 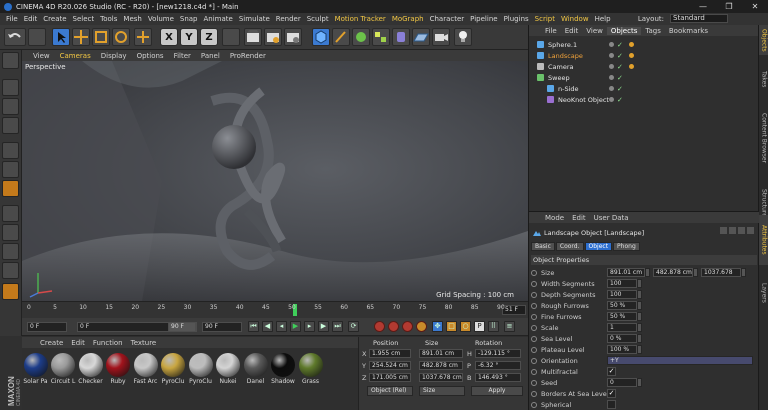 I want to click on timeline-layout-icon: ≡, so click(x=509, y=326).